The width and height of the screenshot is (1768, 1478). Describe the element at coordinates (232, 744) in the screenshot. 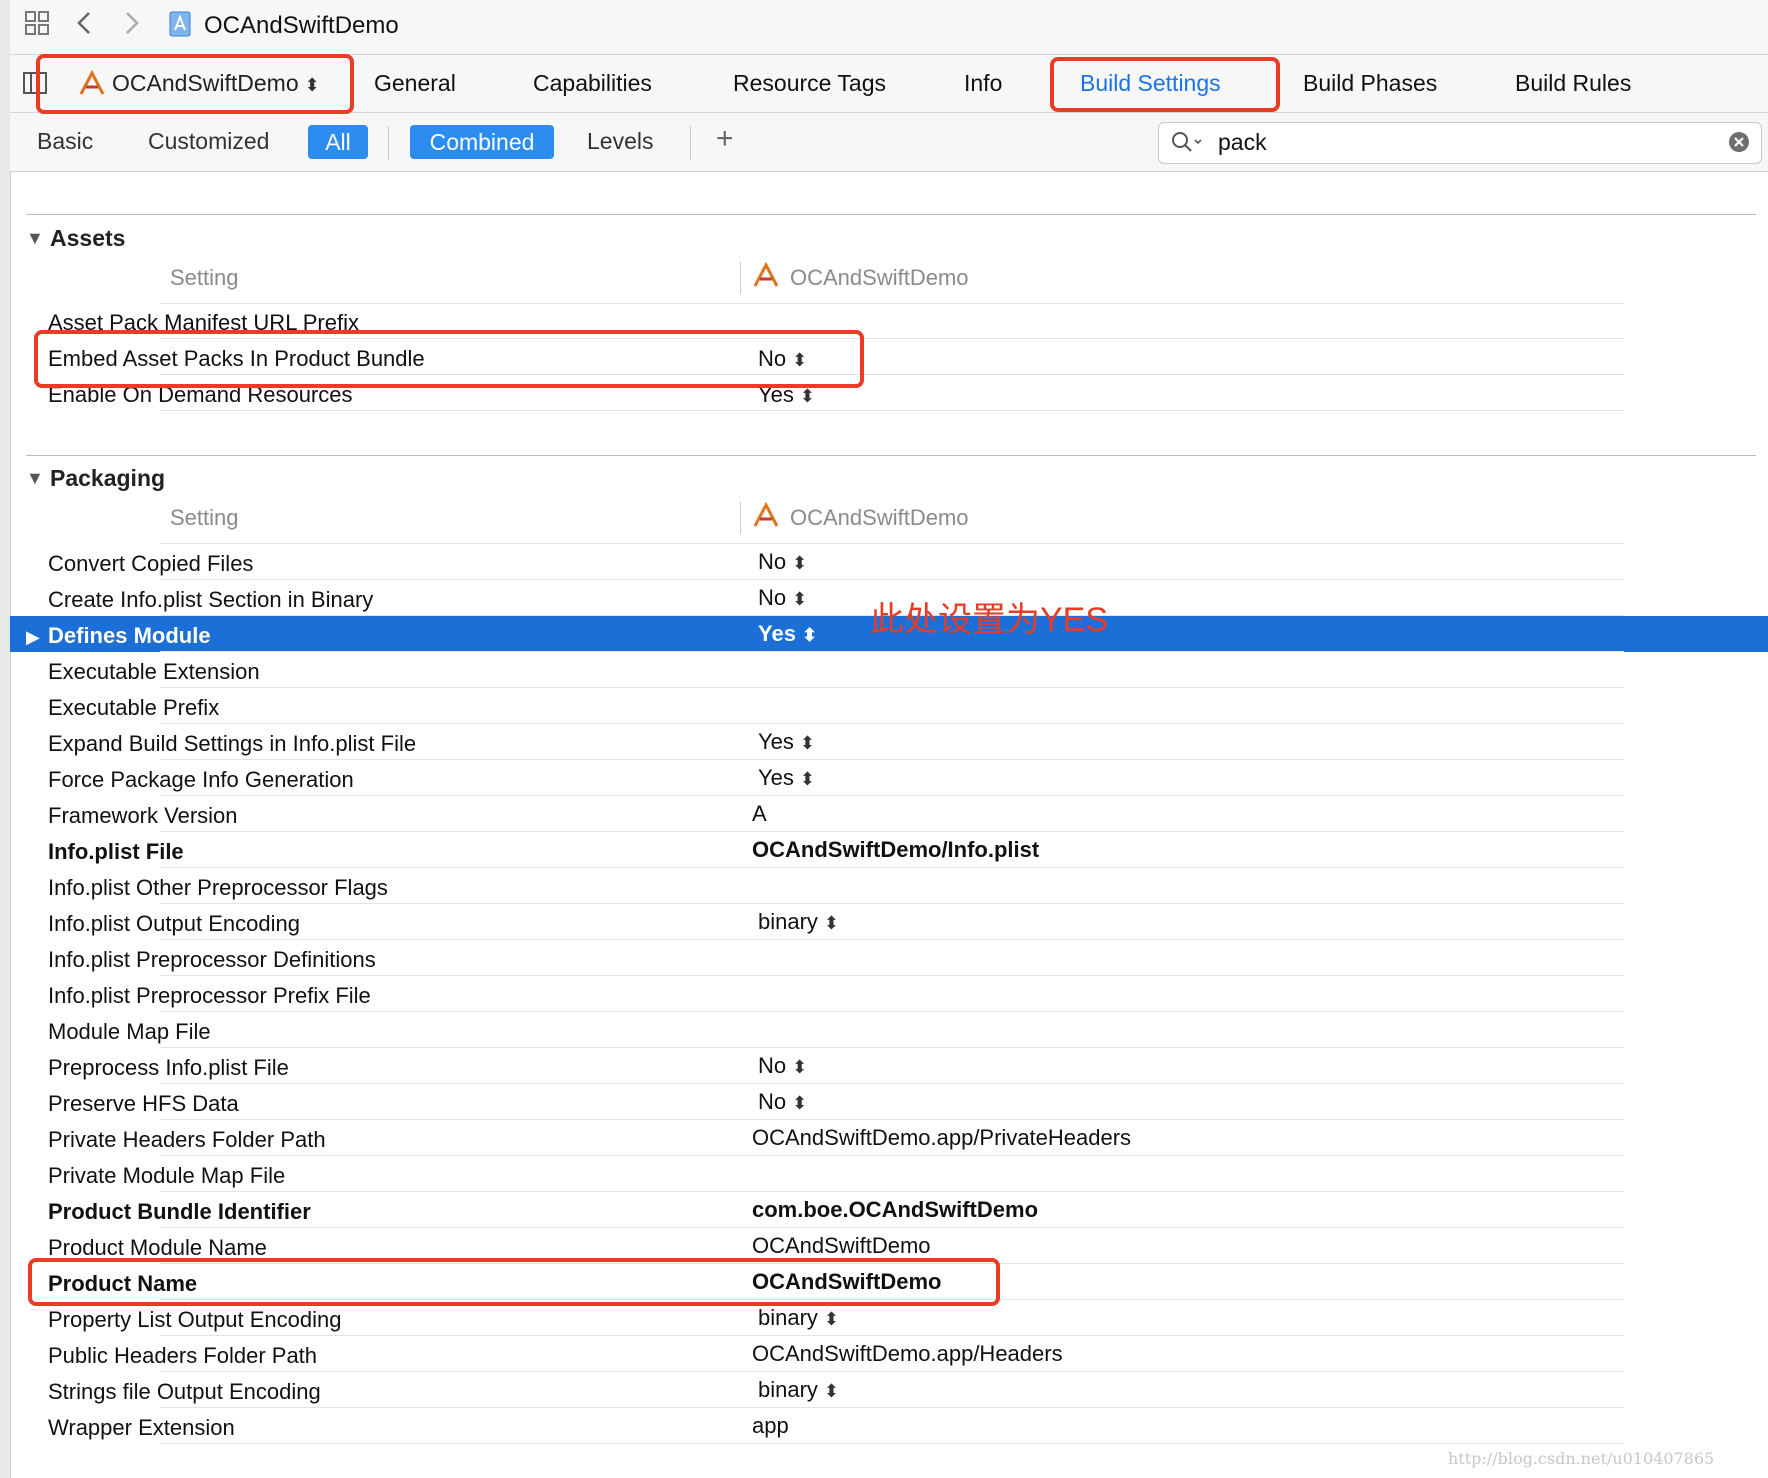

I see `setting-name: Expand Build Settings in Info.plist File` at that location.